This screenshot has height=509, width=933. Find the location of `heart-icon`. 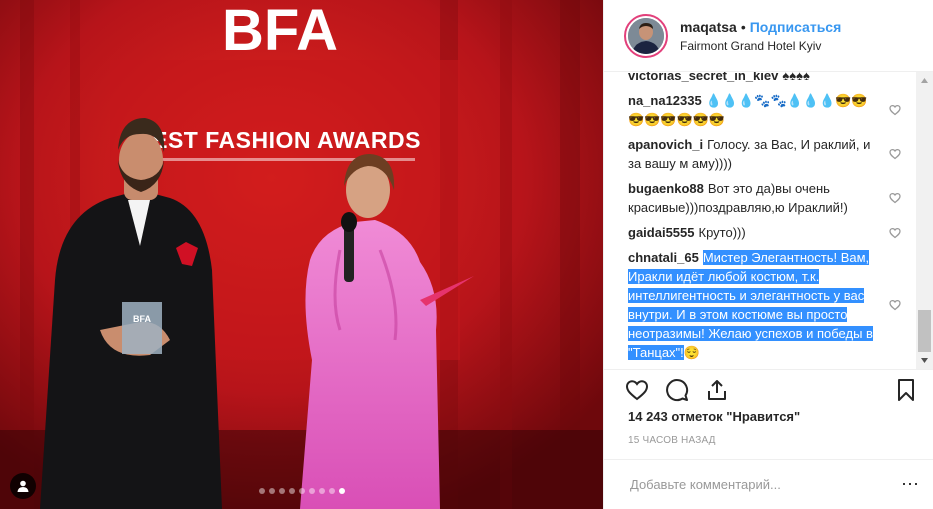

heart-icon is located at coordinates (637, 390).